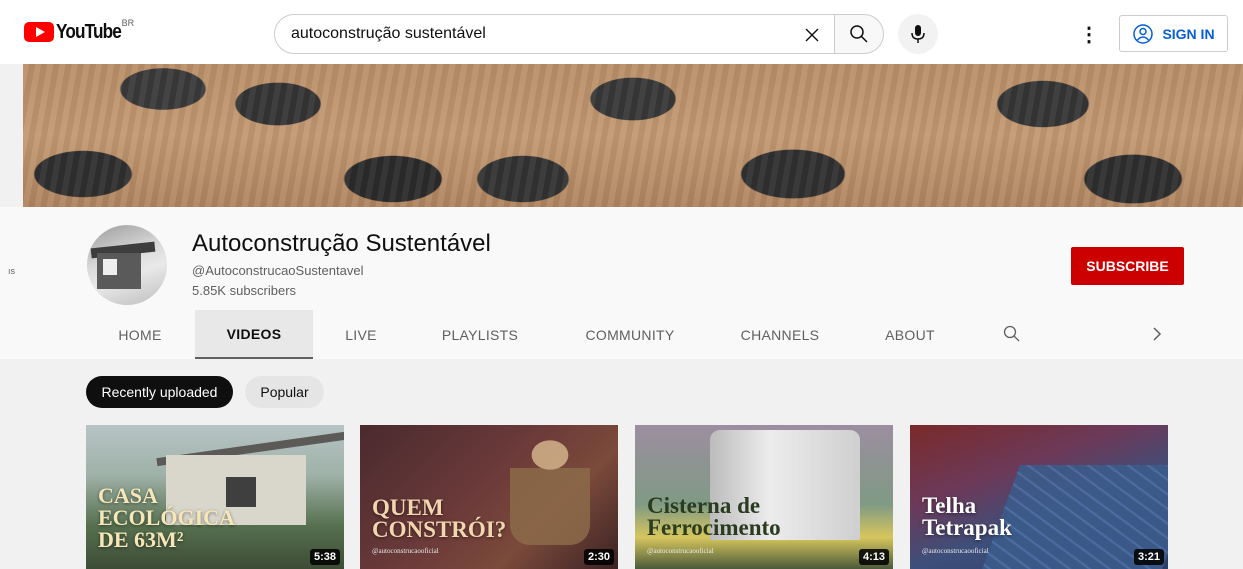 The width and height of the screenshot is (1243, 569). What do you see at coordinates (439, 529) in the screenshot?
I see `title-line: CONSTRÓI?` at bounding box center [439, 529].